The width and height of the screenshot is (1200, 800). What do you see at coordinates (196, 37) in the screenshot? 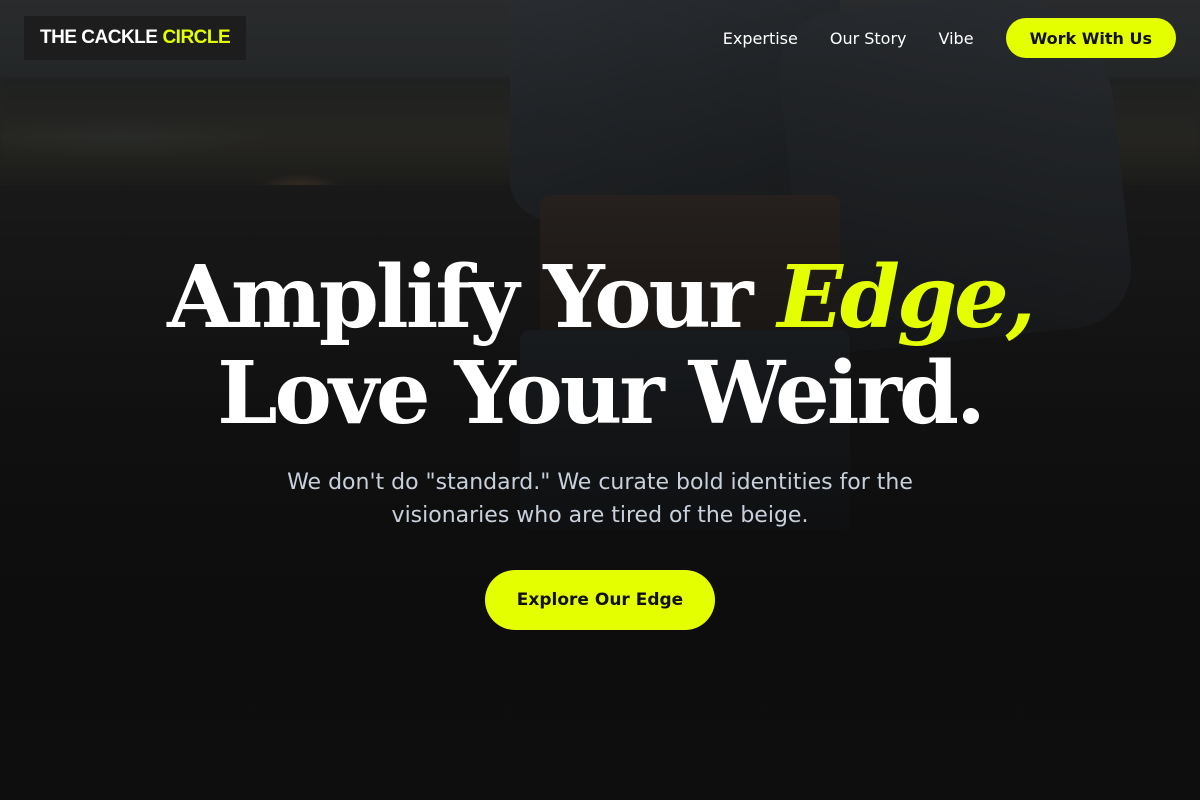
I see `brand-name-accent: CIRCLE` at bounding box center [196, 37].